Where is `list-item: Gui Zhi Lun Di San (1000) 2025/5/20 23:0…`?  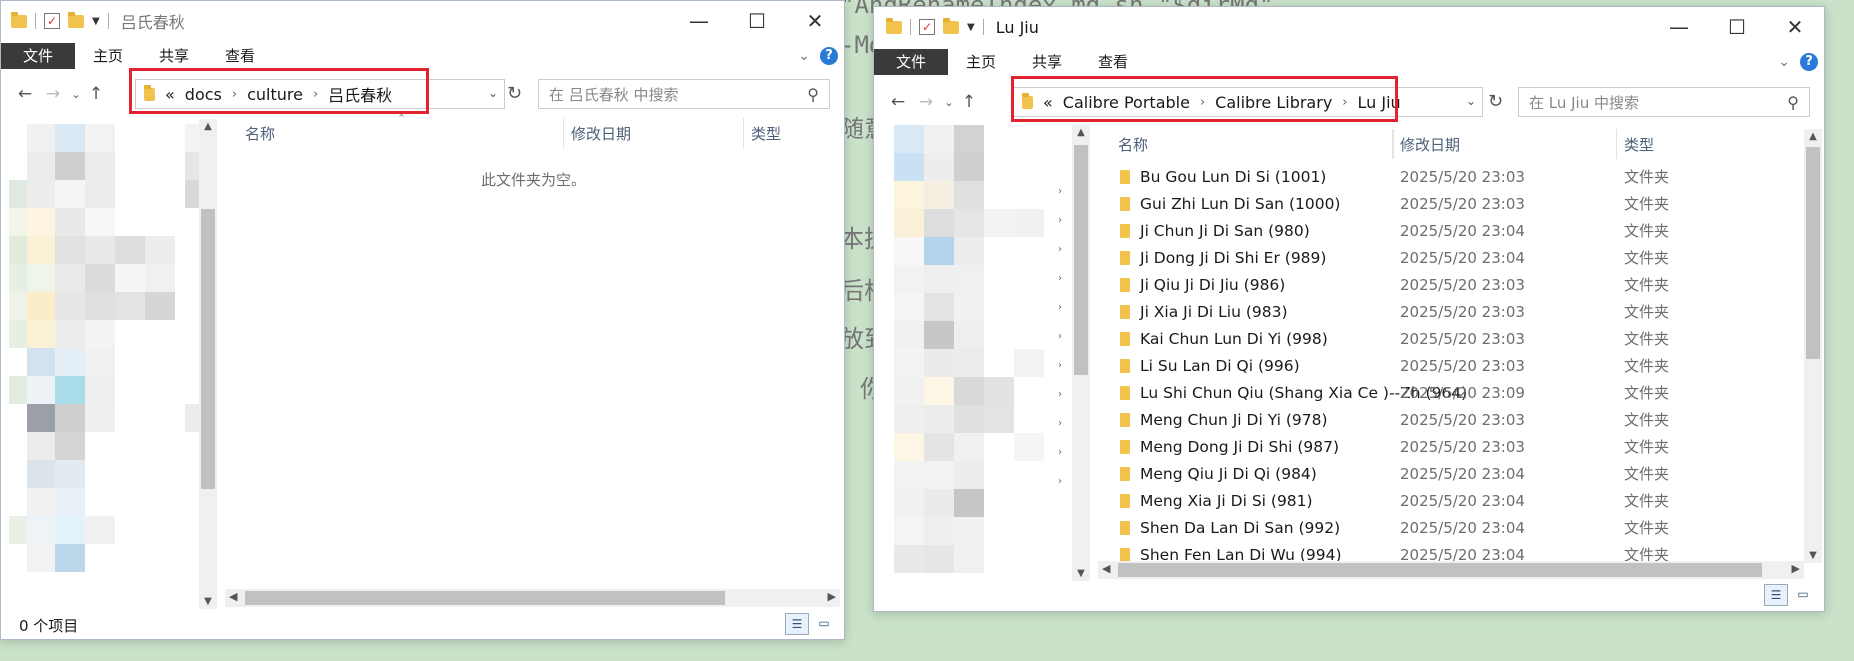
list-item: Gui Zhi Lun Di San (1000) 2025/5/20 23:0… is located at coordinates (1465, 203).